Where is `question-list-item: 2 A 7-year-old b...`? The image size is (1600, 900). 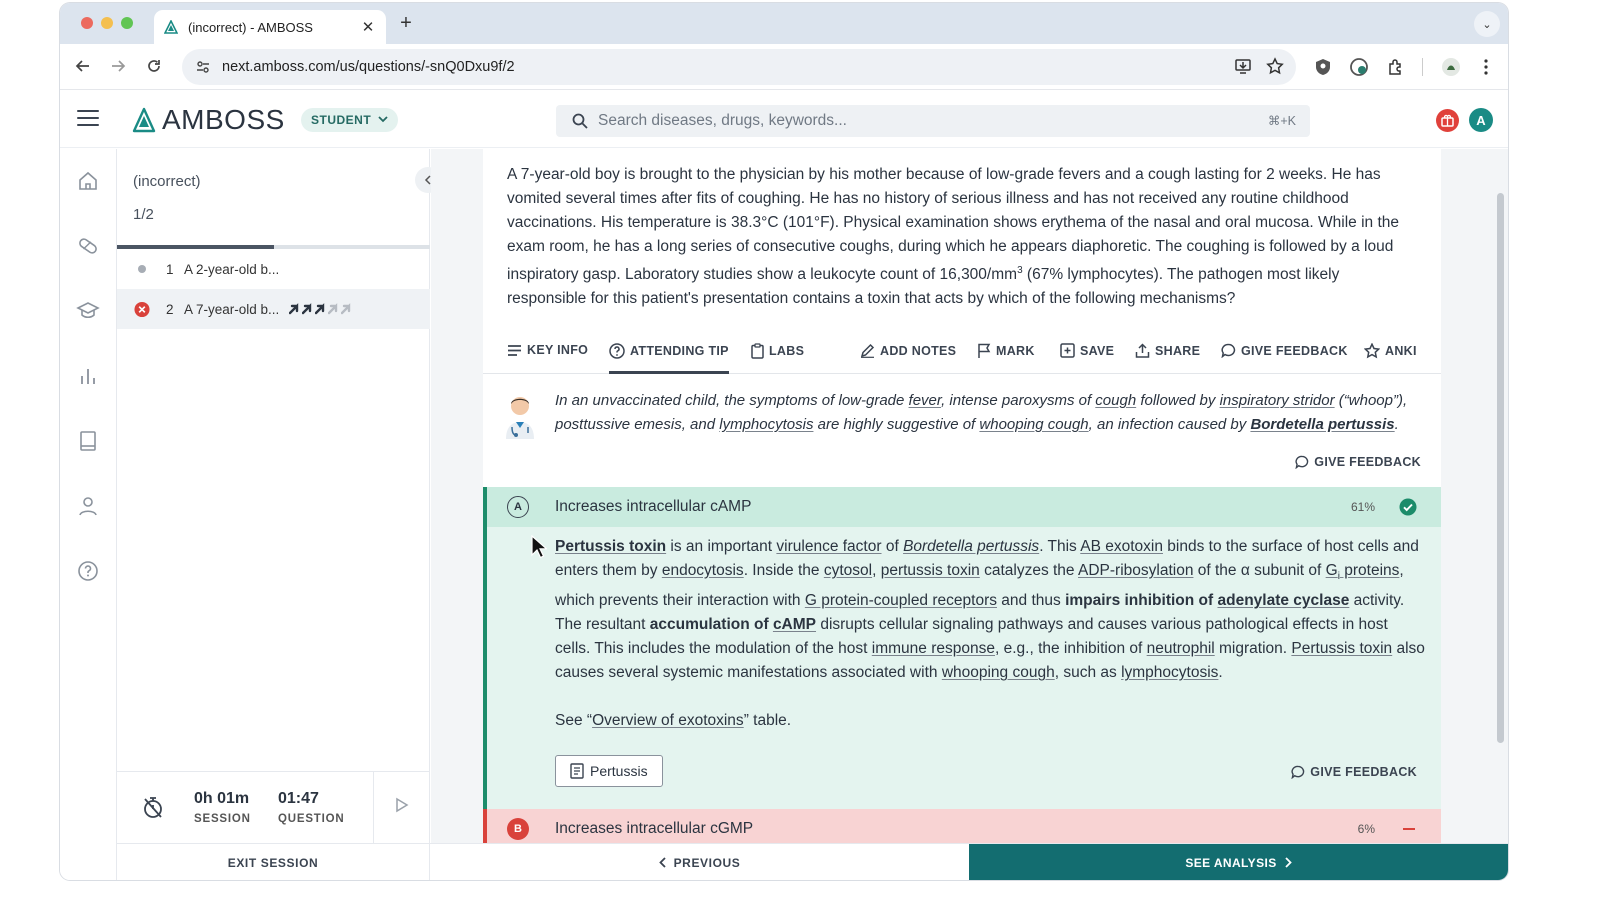 question-list-item: 2 A 7-year-old b... is located at coordinates (273, 309).